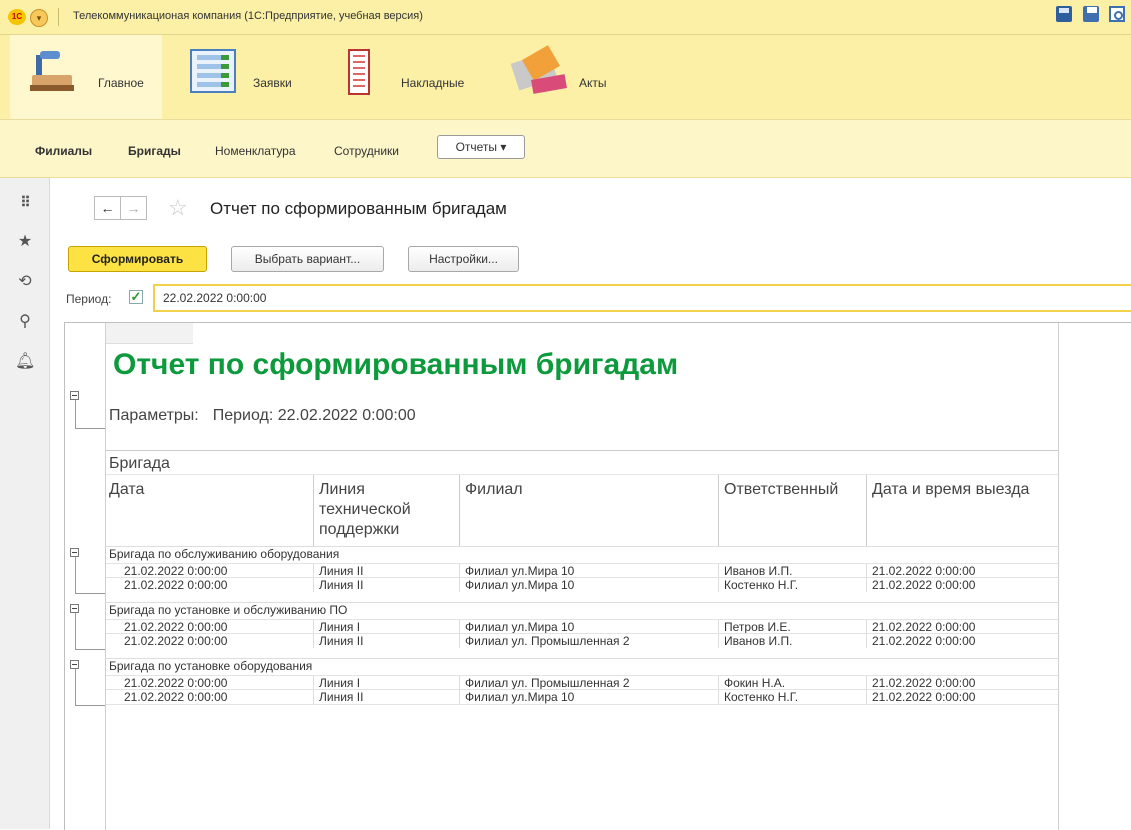 The height and width of the screenshot is (830, 1131). I want to click on section-invoices: Накладные, so click(397, 77).